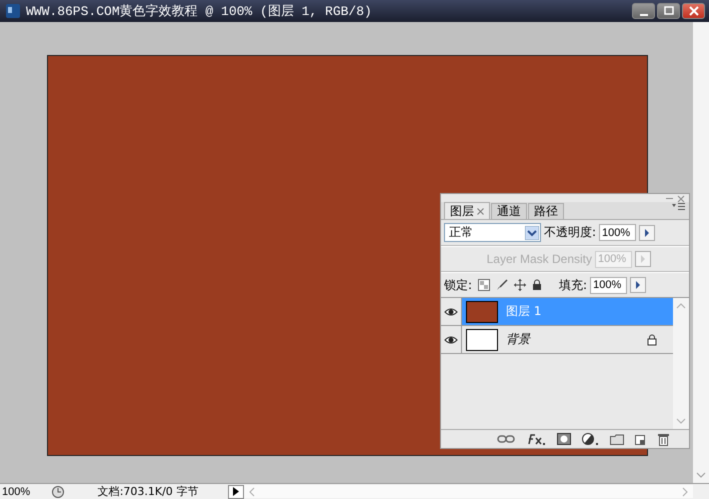 The width and height of the screenshot is (709, 499). What do you see at coordinates (58, 491) in the screenshot?
I see `status-icon` at bounding box center [58, 491].